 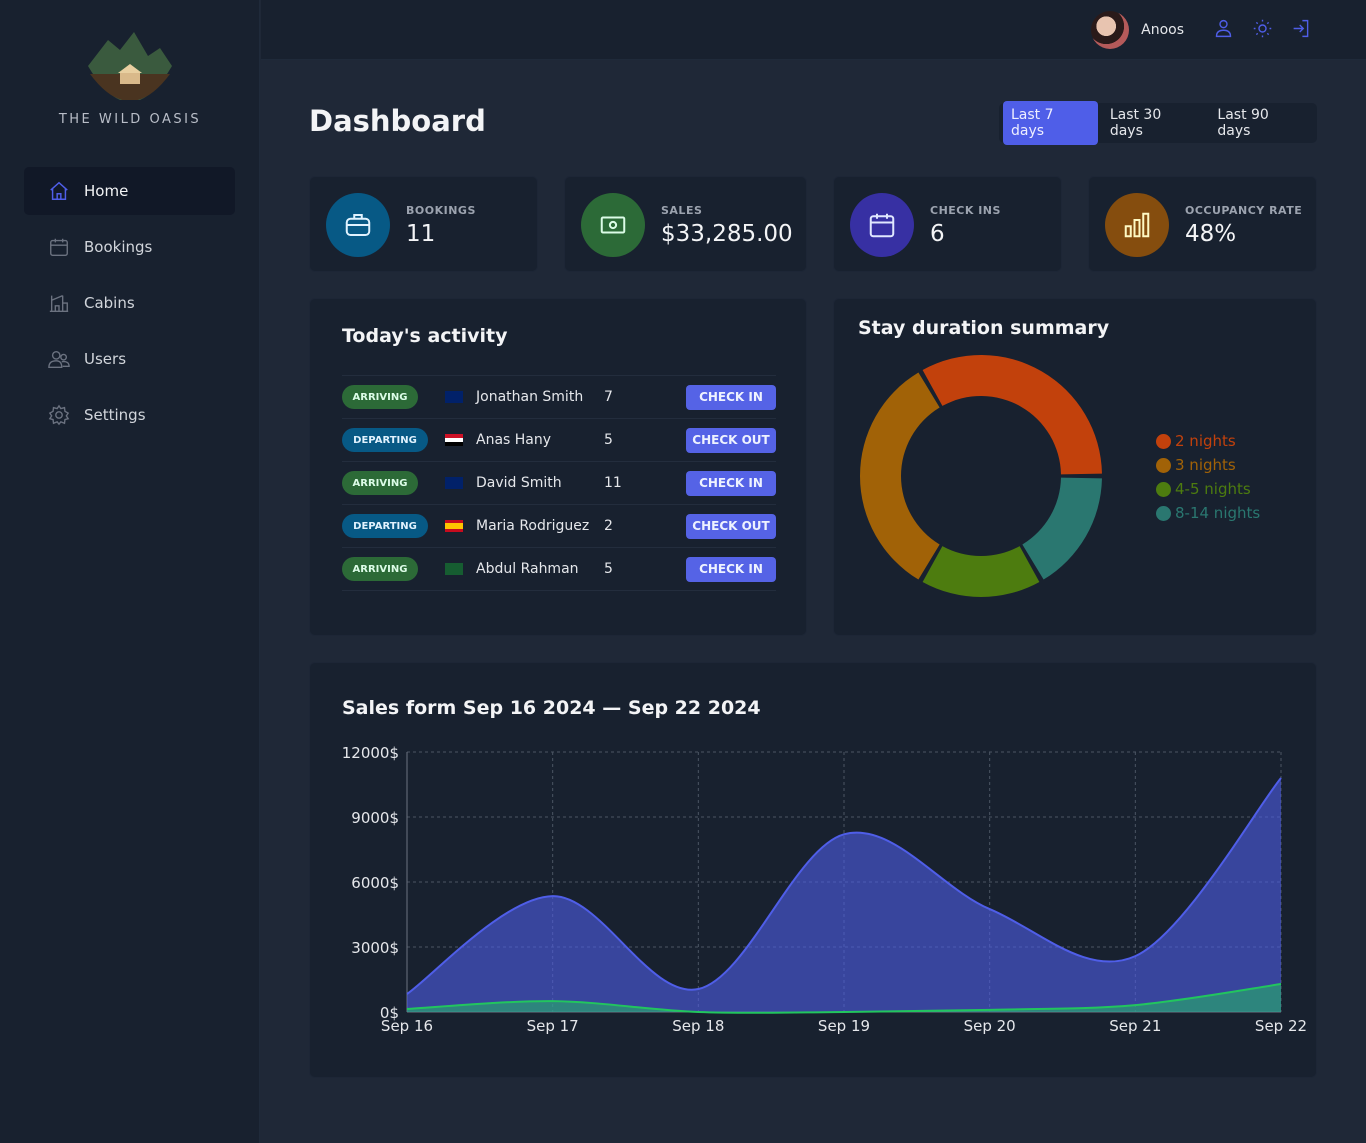 I want to click on x-tick-label: Sep 22, so click(x=1281, y=1026).